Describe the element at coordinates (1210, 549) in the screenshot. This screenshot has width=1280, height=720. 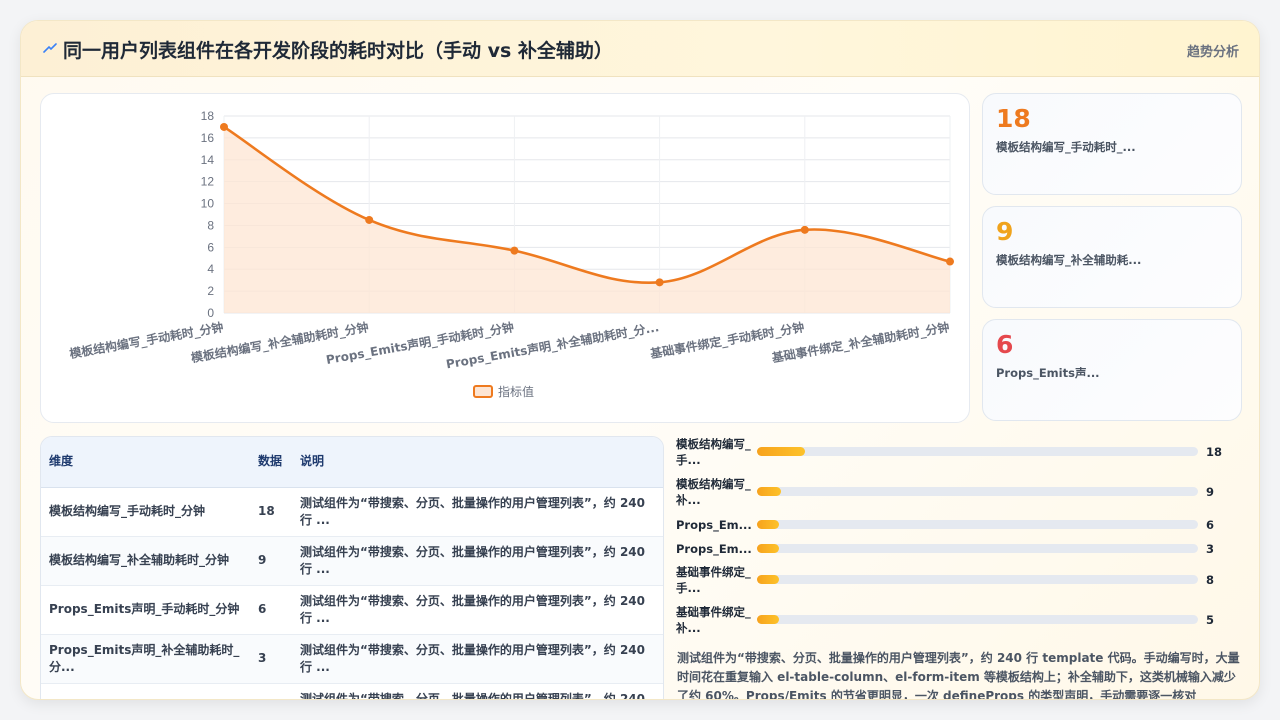
I see `bar-value: 3` at that location.